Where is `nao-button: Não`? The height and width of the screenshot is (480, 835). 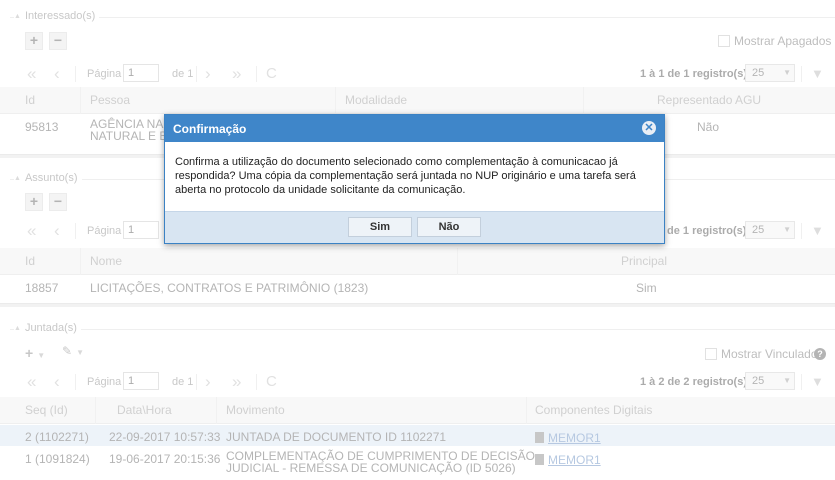 nao-button: Não is located at coordinates (449, 227).